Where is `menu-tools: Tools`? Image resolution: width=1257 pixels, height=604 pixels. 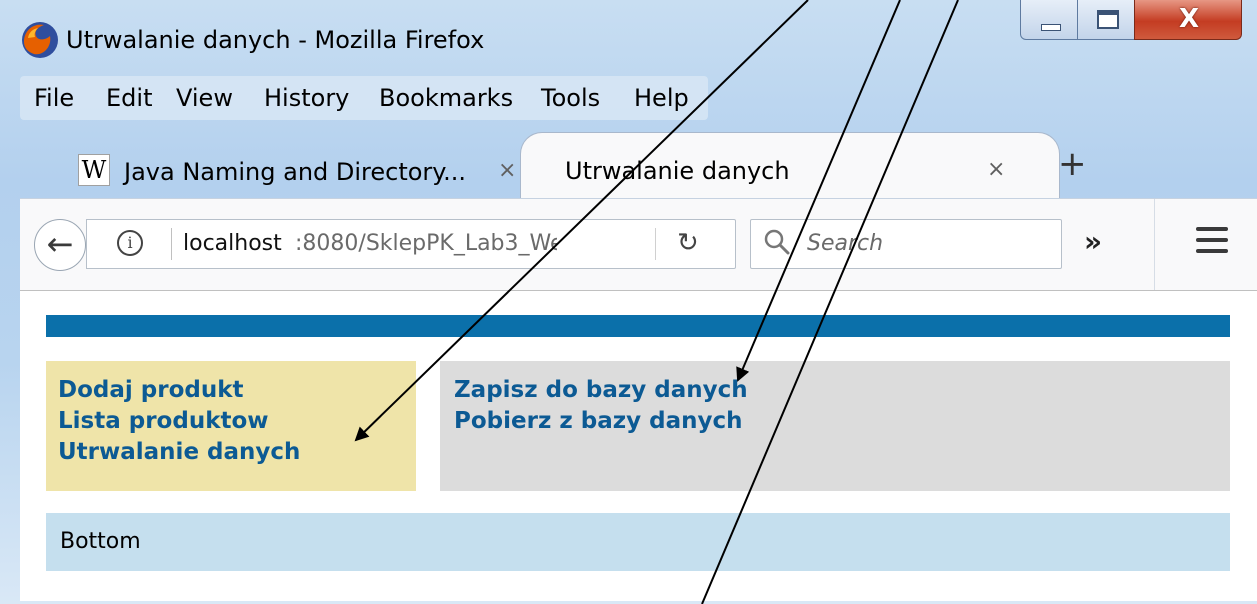 menu-tools: Tools is located at coordinates (570, 98).